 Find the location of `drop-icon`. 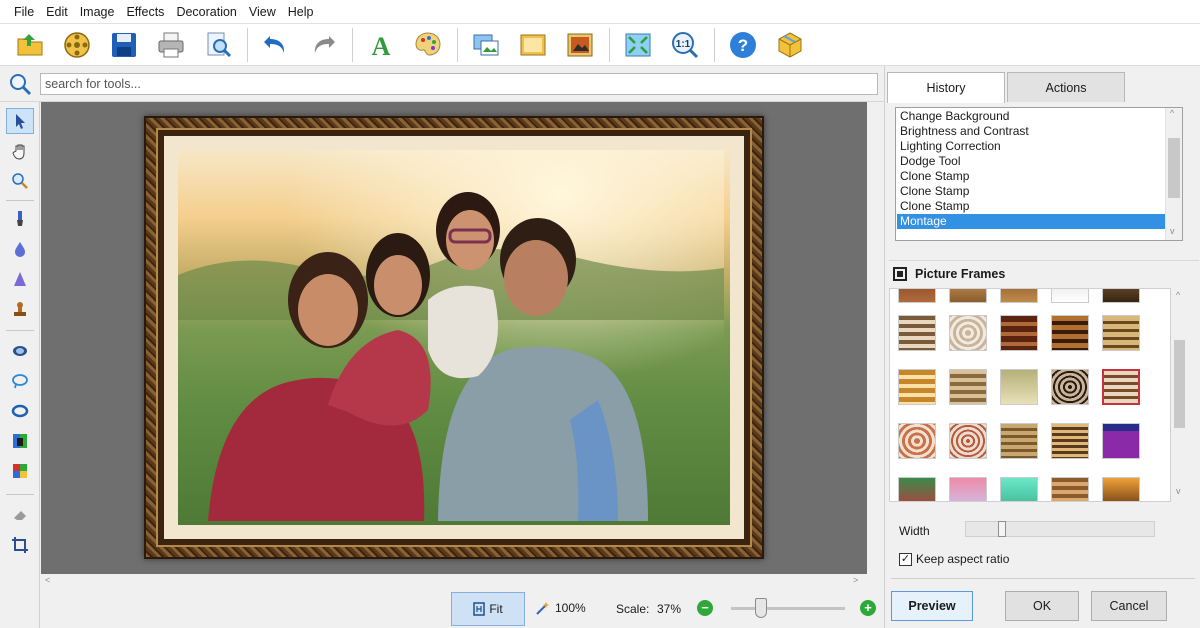

drop-icon is located at coordinates (20, 249).